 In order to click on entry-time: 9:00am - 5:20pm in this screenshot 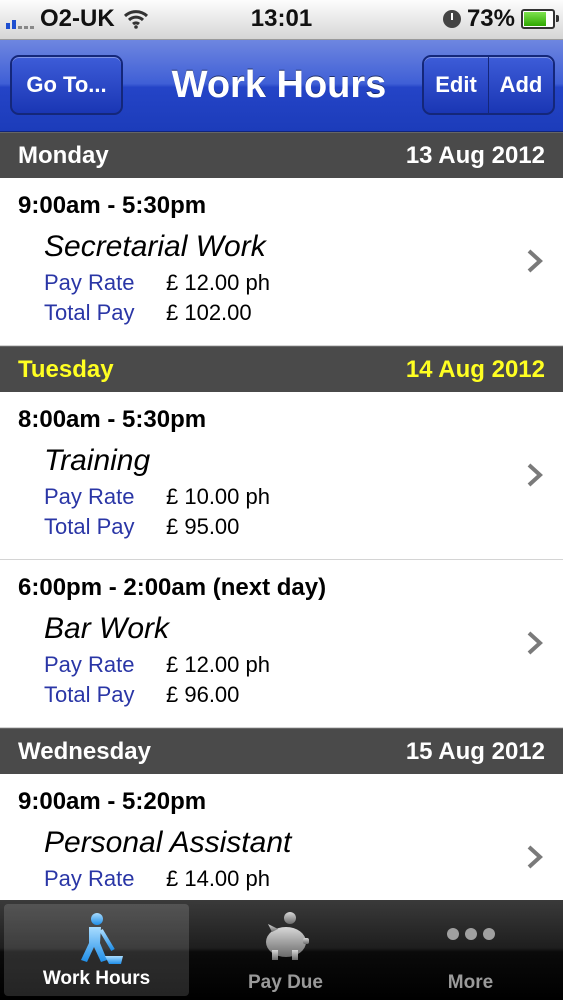, I will do `click(112, 801)`.